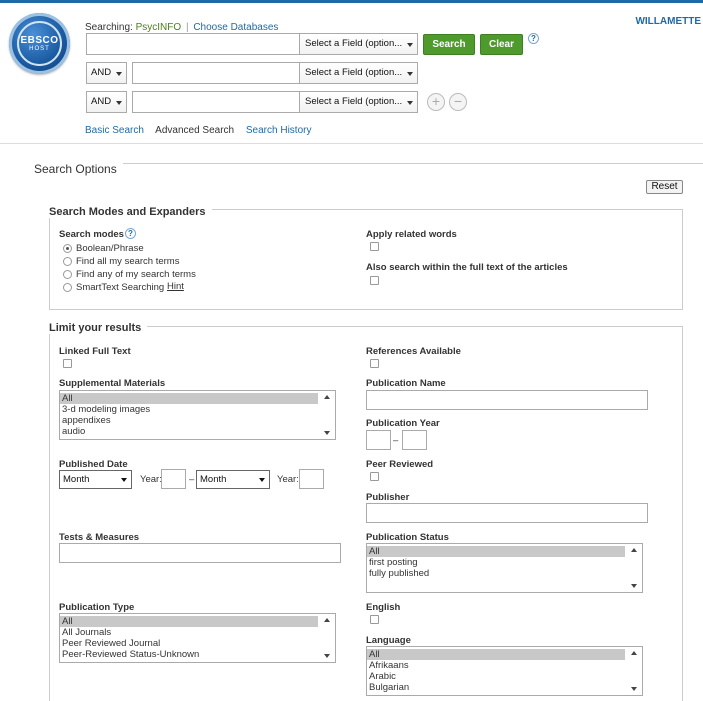 The height and width of the screenshot is (701, 703). I want to click on apply-related-words-checkbox, so click(374, 246).